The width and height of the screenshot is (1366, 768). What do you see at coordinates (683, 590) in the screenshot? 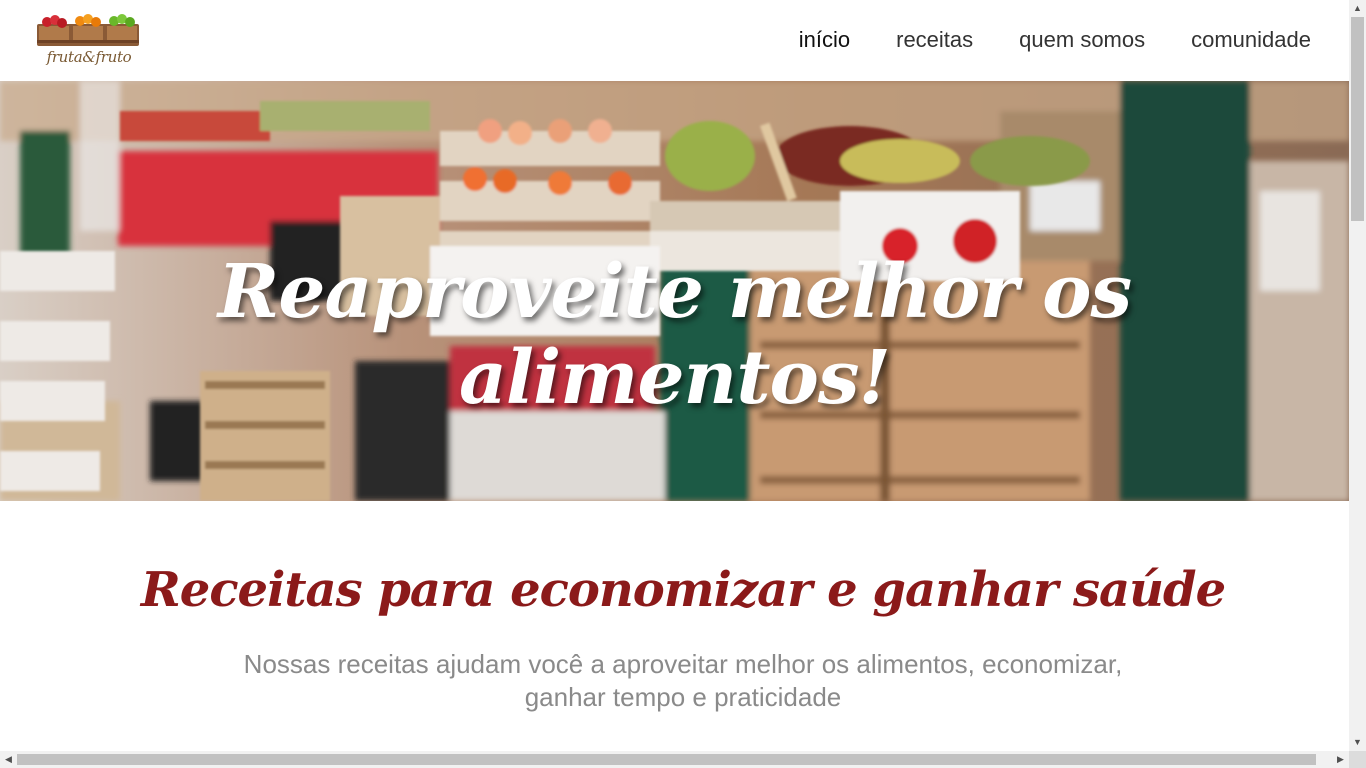
I see `section-title: Receitas para economizar e ganhar saúde` at bounding box center [683, 590].